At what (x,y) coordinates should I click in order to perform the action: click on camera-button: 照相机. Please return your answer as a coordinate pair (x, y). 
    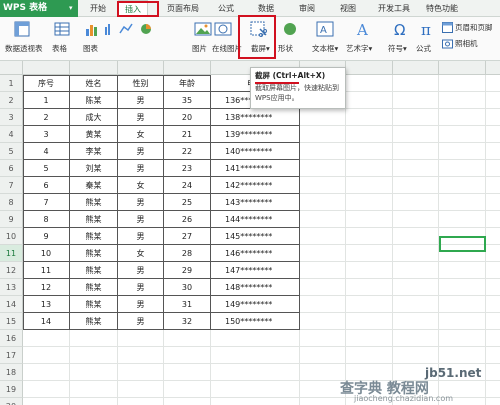
    Looking at the image, I should click on (466, 43).